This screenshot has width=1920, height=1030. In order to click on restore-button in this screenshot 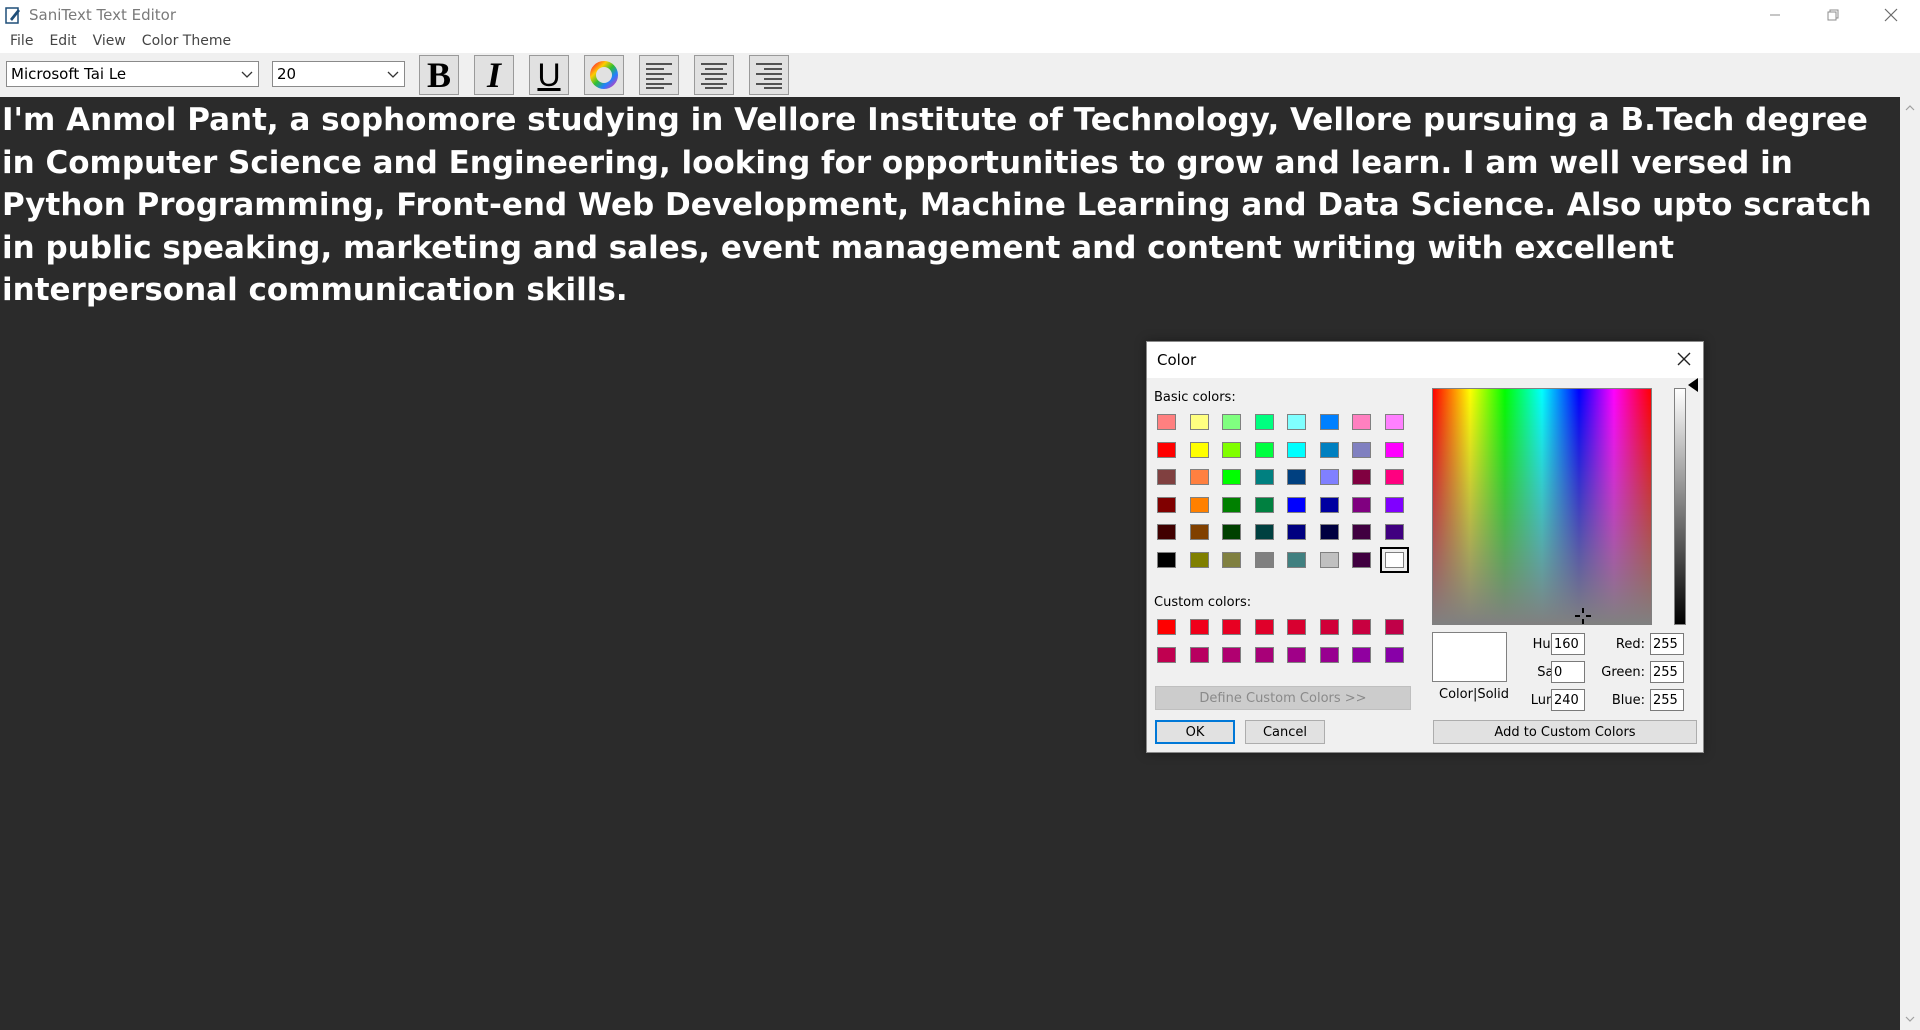, I will do `click(1833, 14)`.